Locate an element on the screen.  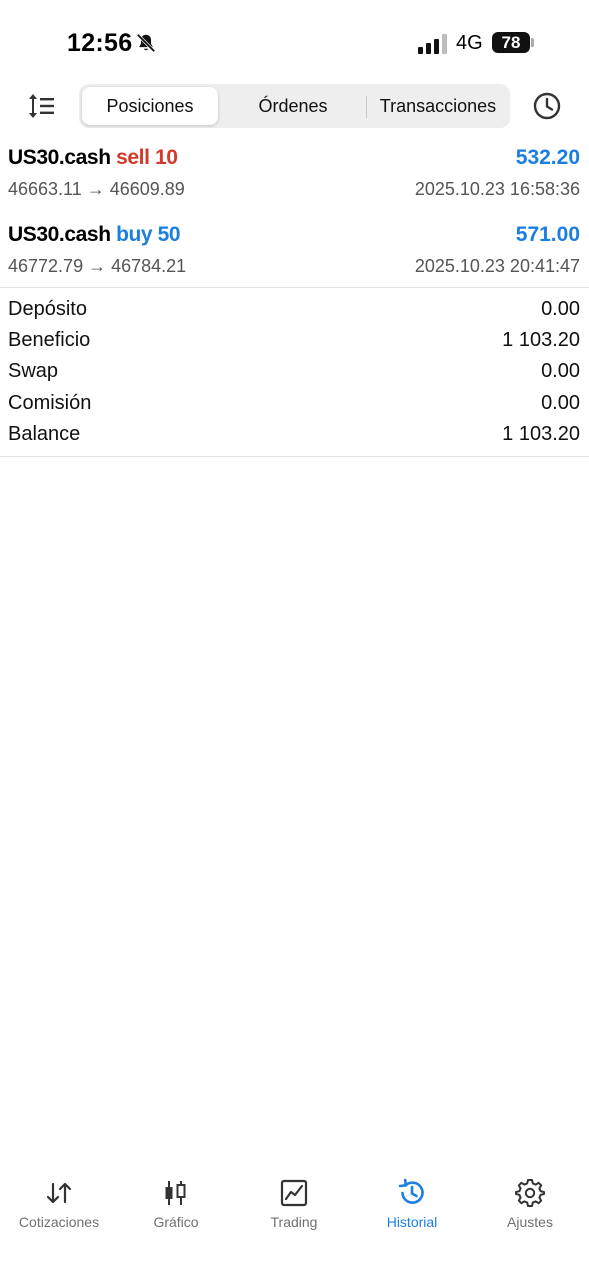
nav-historial: Historial is located at coordinates (412, 1203).